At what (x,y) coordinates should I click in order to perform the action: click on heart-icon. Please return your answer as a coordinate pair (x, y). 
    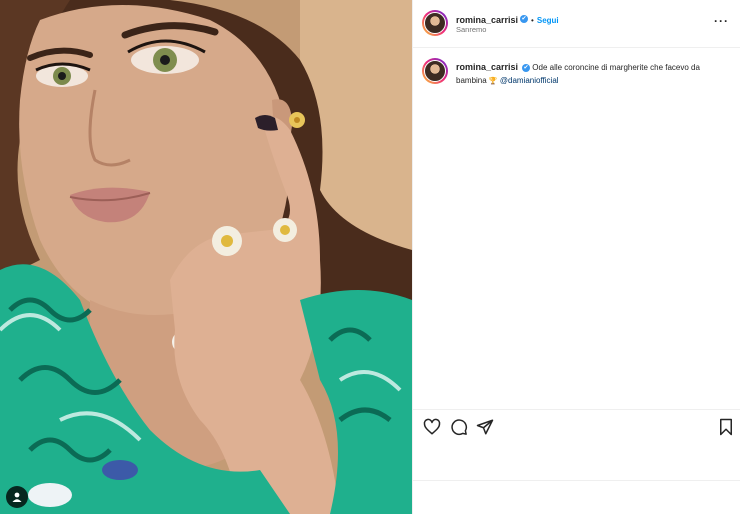
    Looking at the image, I should click on (432, 426).